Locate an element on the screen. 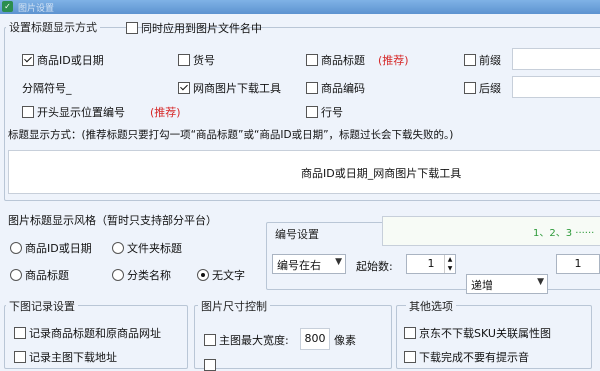  checkbox-label: 前缀 is located at coordinates (490, 60).